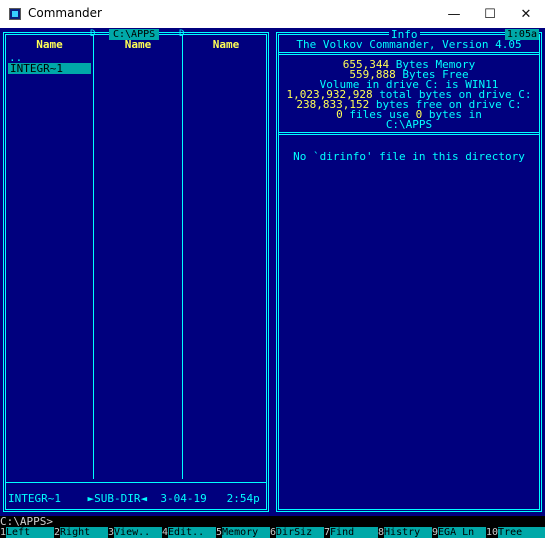 Image resolution: width=545 pixels, height=538 pixels. I want to click on panel-footer-separator, so click(136, 482).